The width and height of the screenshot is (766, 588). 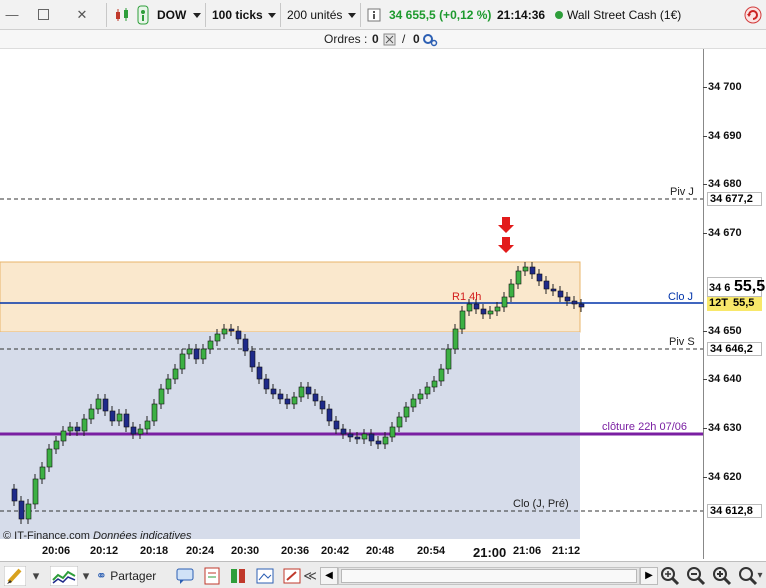 I want to click on current-price-big: 55,5, so click(x=750, y=286).